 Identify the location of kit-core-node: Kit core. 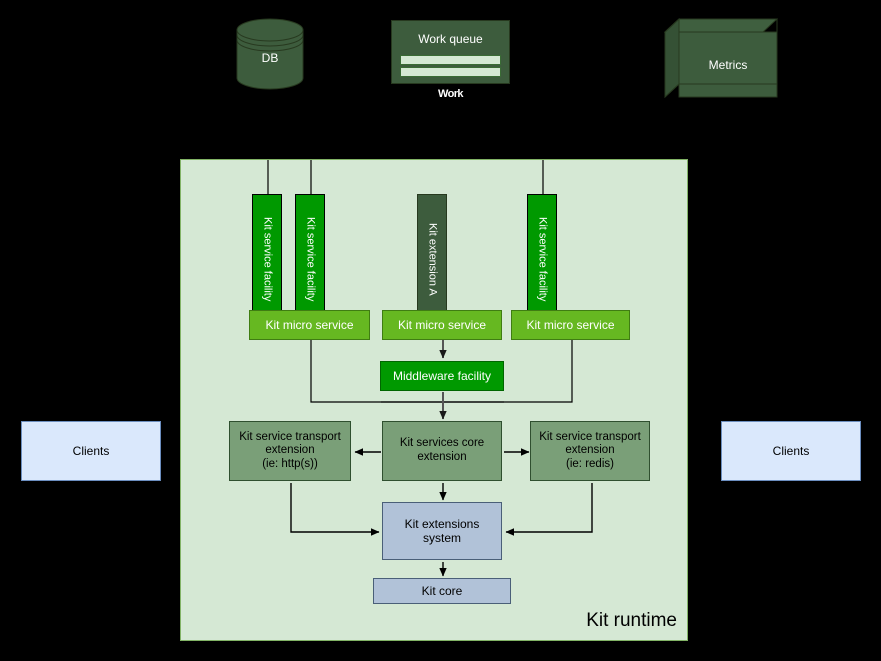
(442, 591).